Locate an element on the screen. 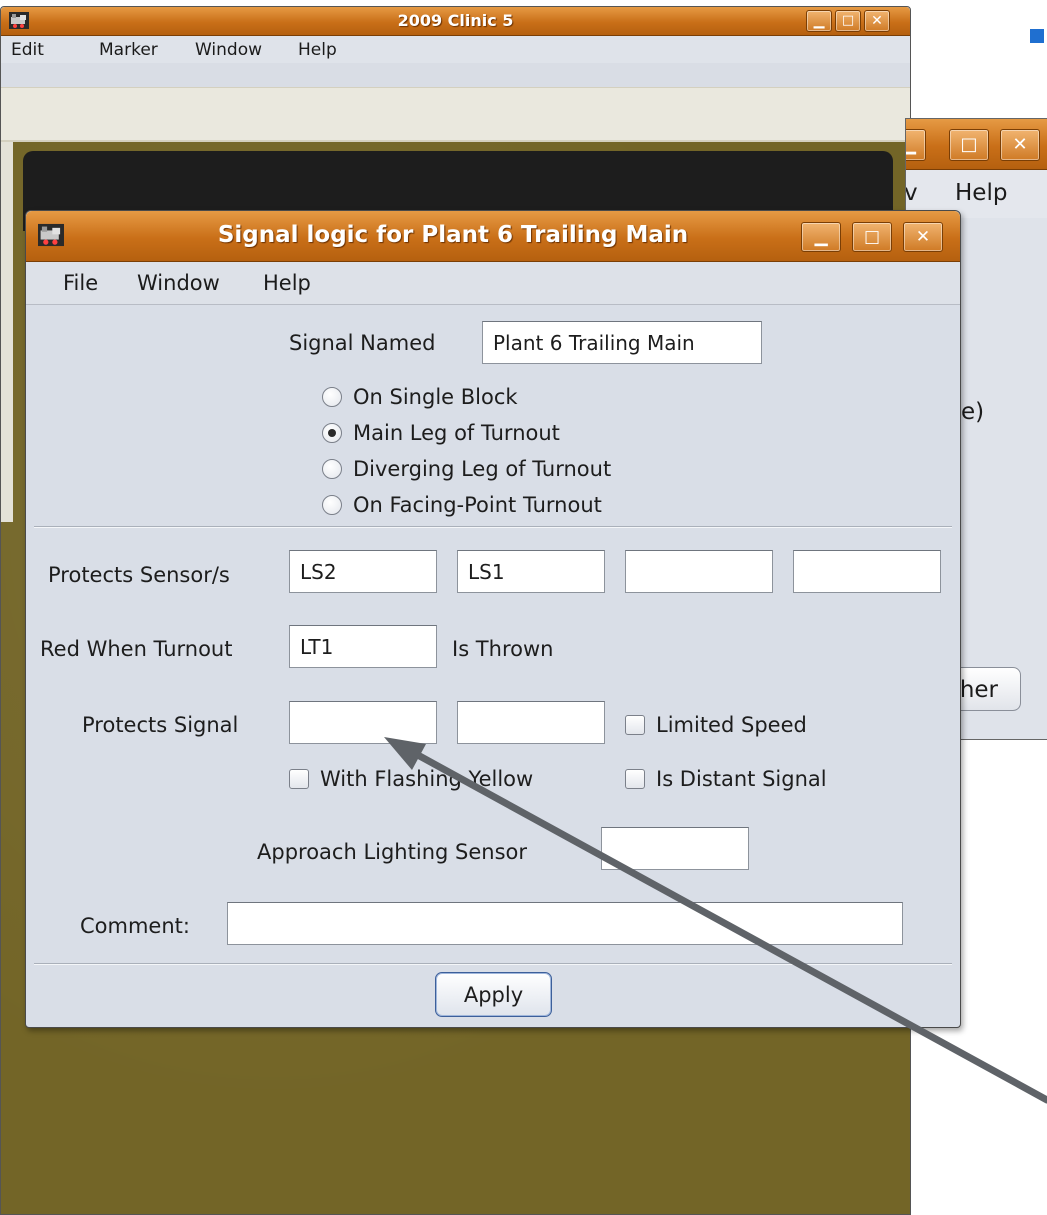 This screenshot has height=1215, width=1047. checkbox-label: Limited Speed is located at coordinates (731, 725).